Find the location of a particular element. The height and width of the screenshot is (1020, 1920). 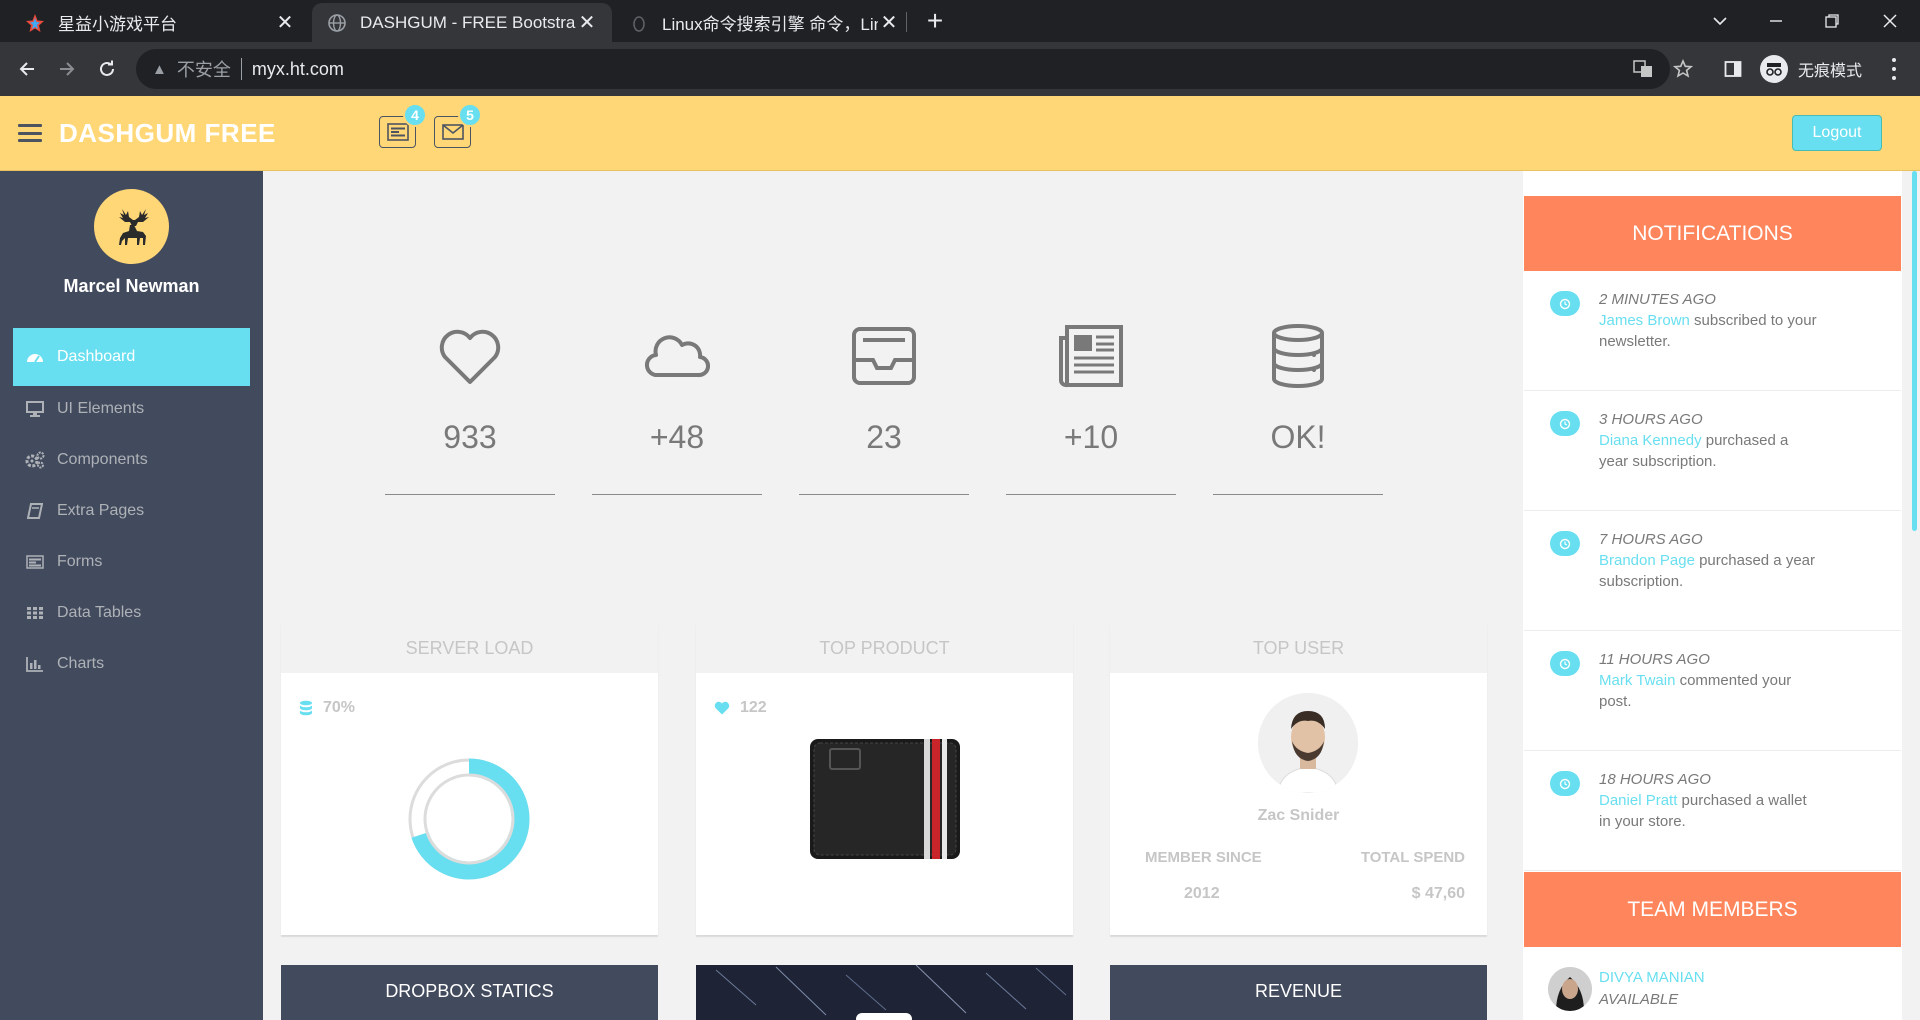

notification-user-link: Mark Twain is located at coordinates (1637, 680).